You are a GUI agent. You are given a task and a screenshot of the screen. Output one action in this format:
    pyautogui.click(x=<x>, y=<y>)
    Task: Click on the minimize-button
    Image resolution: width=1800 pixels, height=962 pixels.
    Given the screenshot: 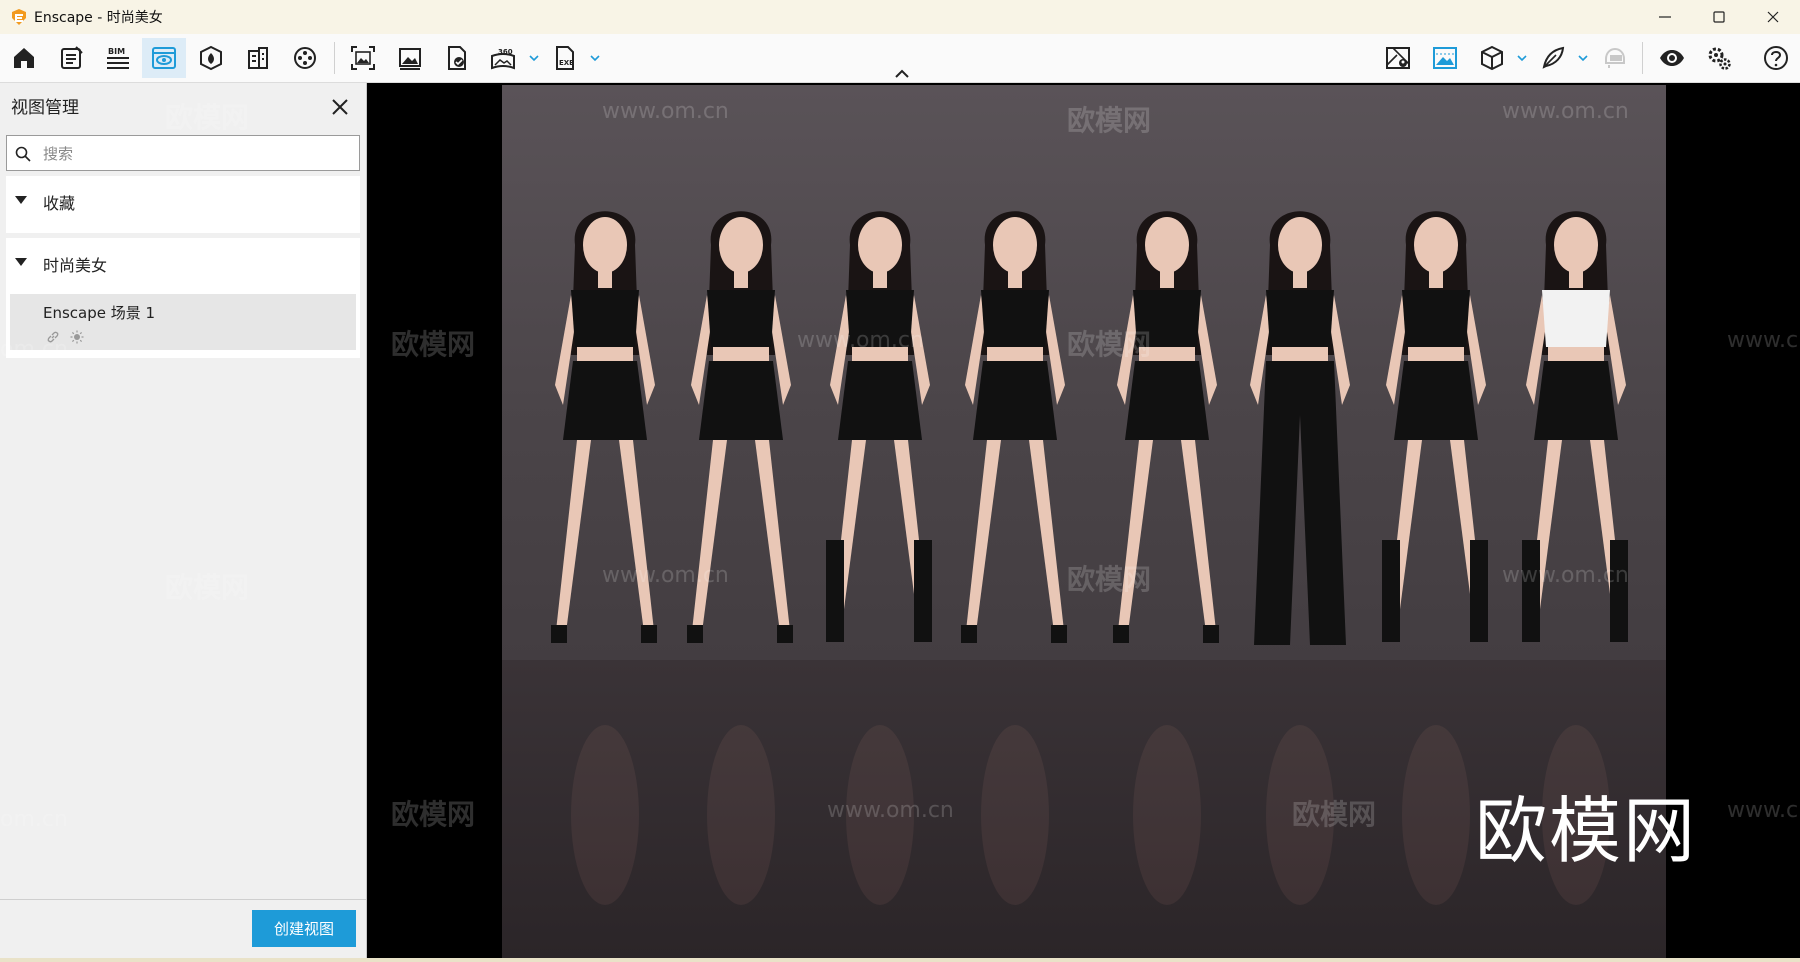 What is the action you would take?
    pyautogui.click(x=1665, y=17)
    